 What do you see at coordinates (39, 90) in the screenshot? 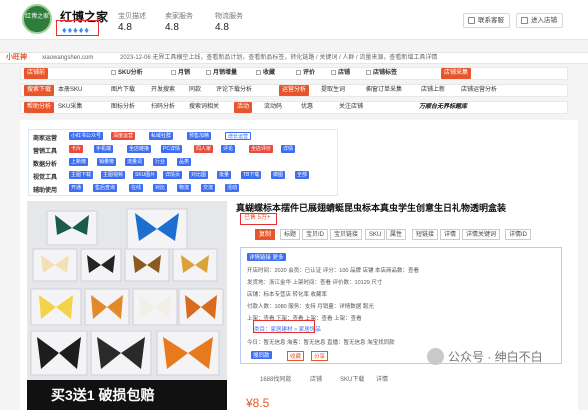
I see `row2-item-0: 搜索下载` at bounding box center [39, 90].